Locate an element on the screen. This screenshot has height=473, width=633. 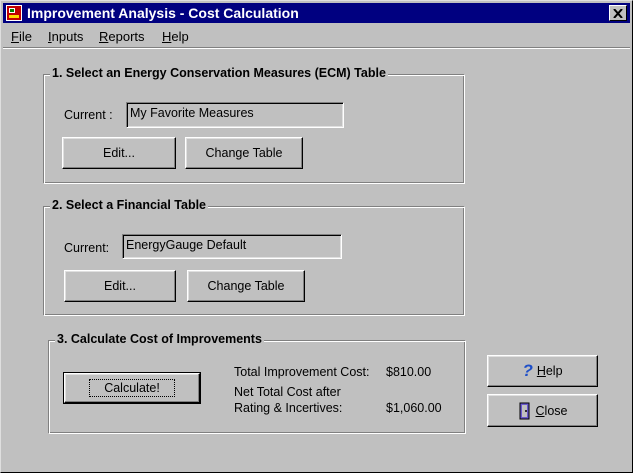
window-title: Improvement Analysis - Cost Calculation is located at coordinates (163, 13).